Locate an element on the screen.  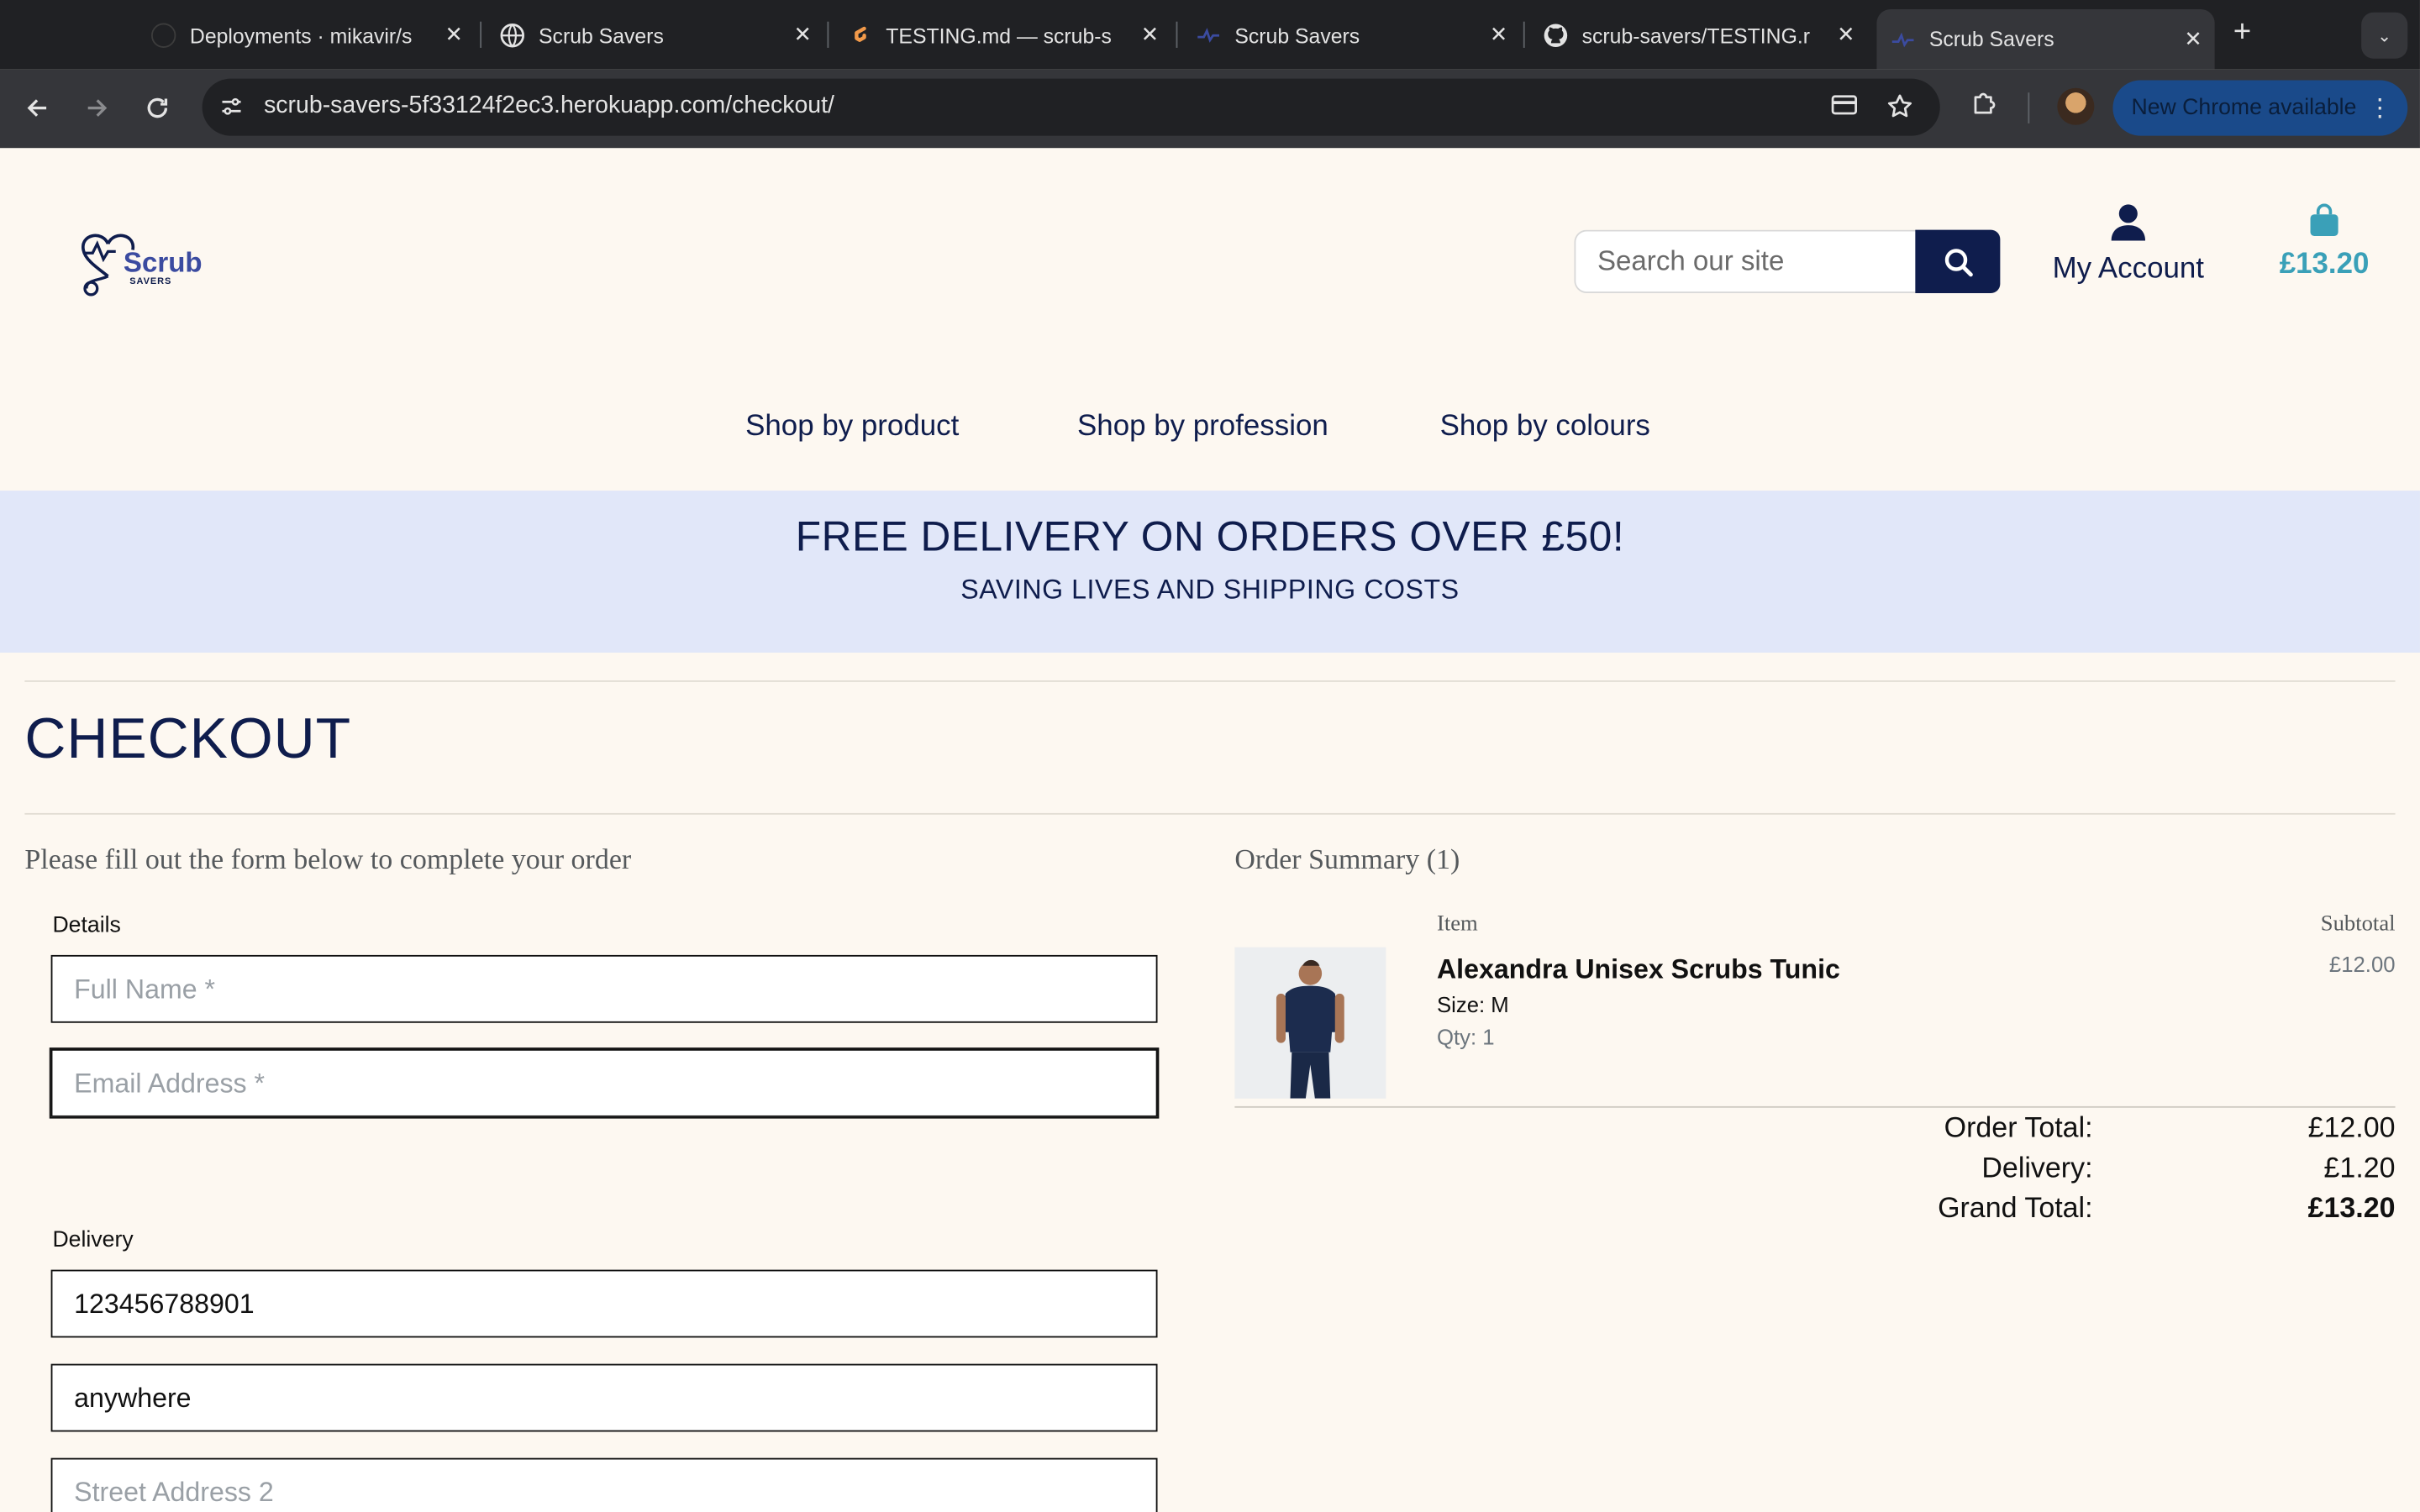
nav-shop-by-profession: Shop by profession is located at coordinates (1202, 427).